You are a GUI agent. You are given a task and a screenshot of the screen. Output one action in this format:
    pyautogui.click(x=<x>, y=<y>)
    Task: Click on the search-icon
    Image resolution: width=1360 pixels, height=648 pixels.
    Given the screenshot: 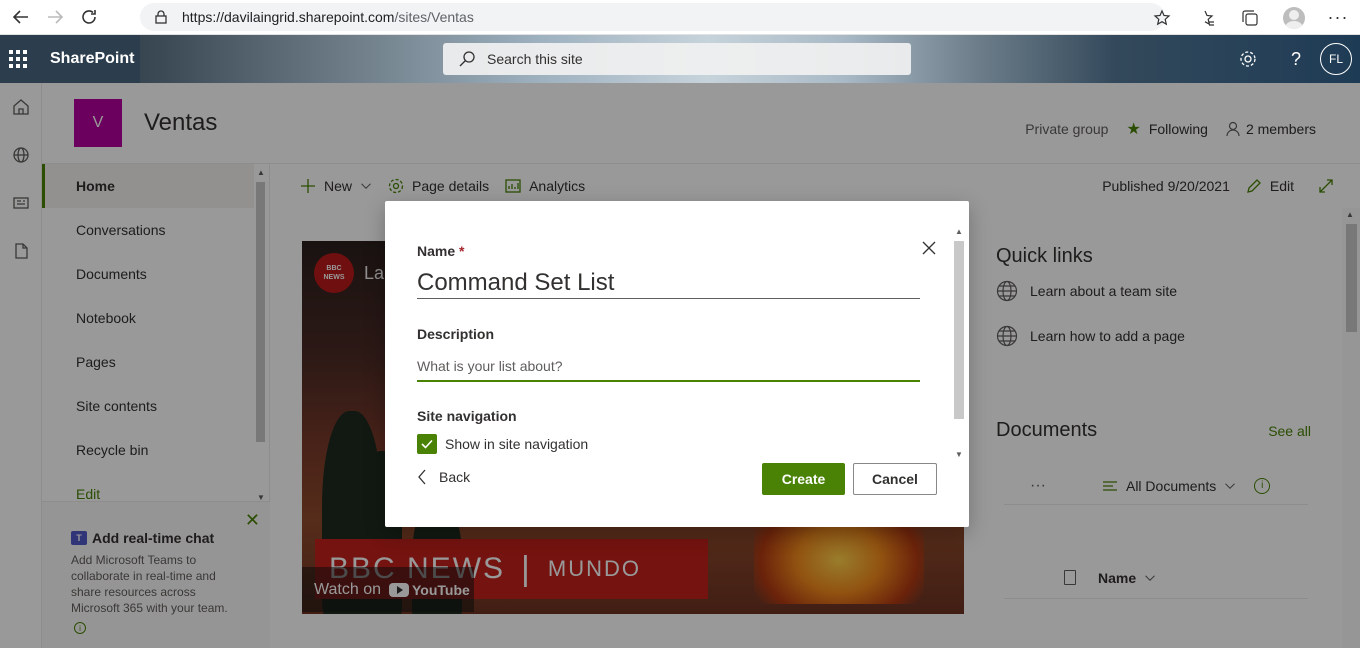 What is the action you would take?
    pyautogui.click(x=467, y=59)
    